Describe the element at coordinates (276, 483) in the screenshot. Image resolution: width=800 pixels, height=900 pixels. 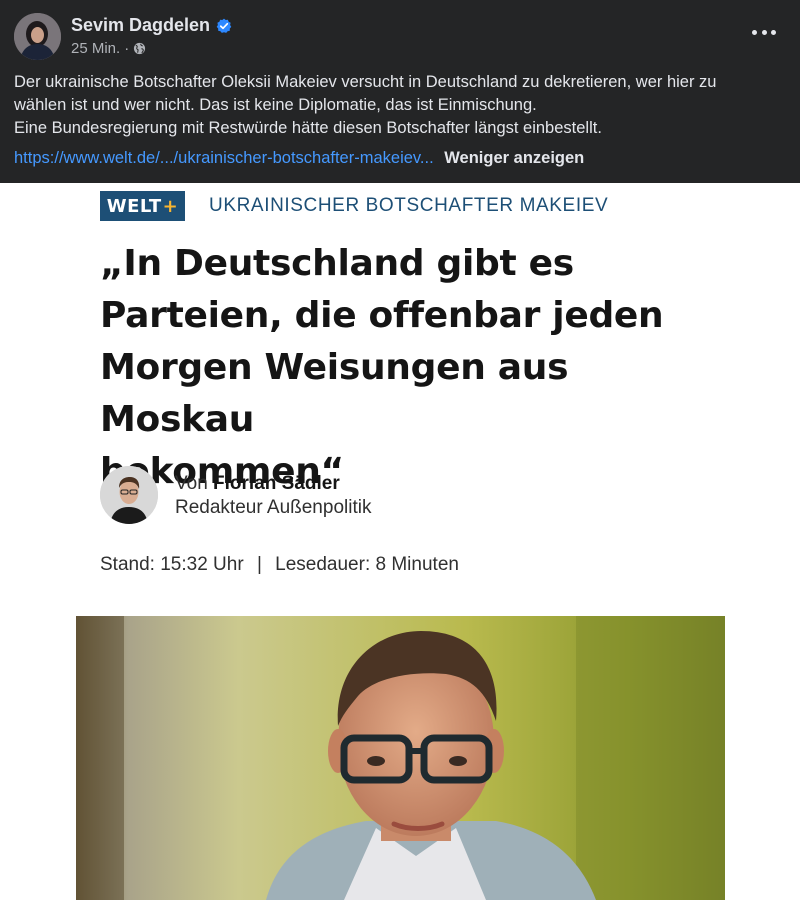
I see `author-name: Florian Sädler` at that location.